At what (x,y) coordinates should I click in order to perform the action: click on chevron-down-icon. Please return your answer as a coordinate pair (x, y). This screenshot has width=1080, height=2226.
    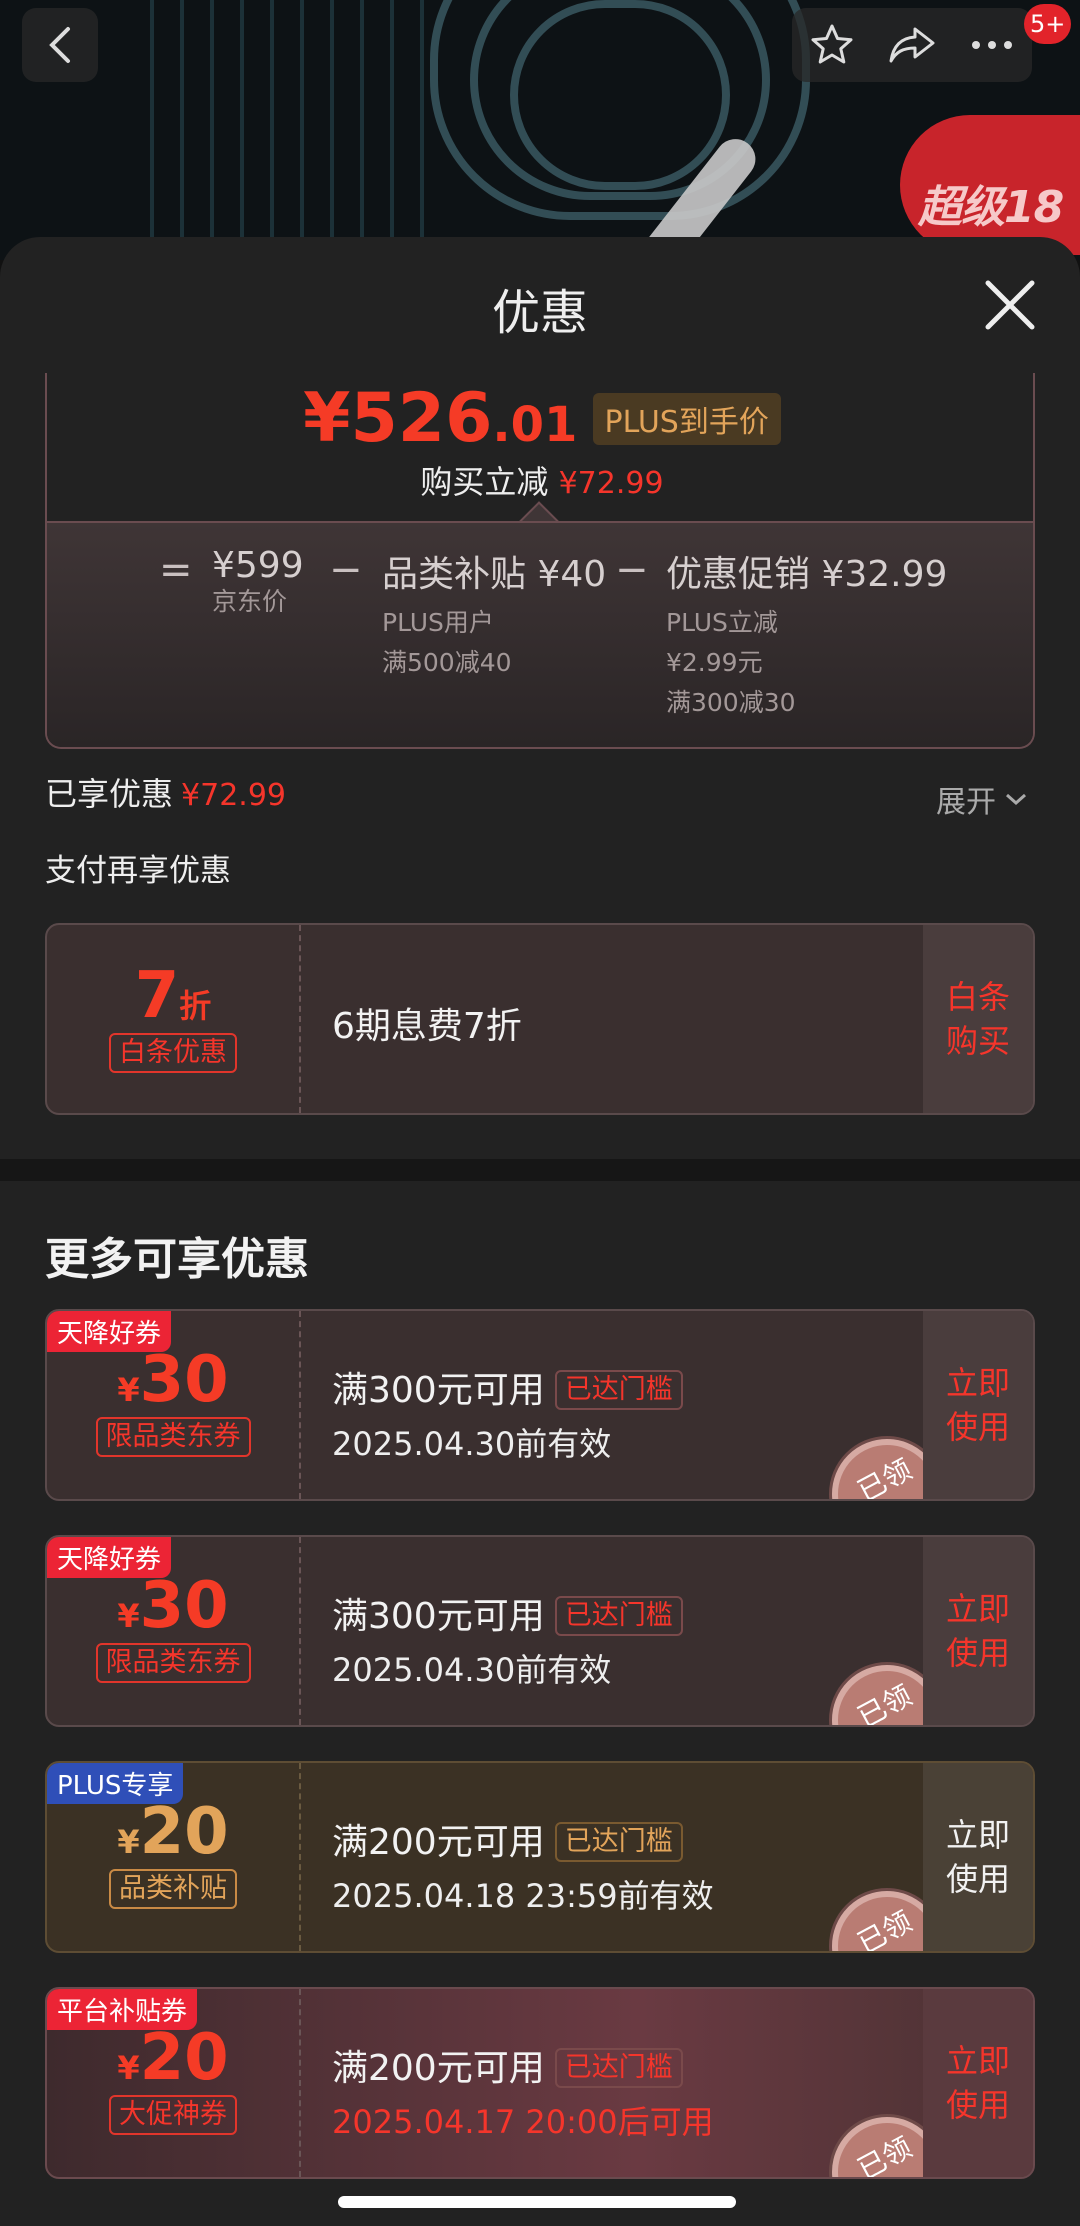
    Looking at the image, I should click on (1016, 799).